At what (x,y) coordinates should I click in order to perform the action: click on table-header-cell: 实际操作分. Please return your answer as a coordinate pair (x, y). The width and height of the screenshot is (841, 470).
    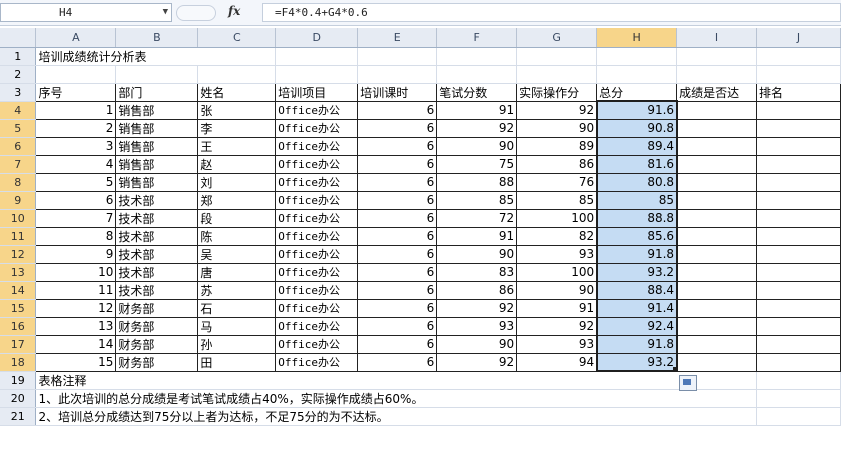
    Looking at the image, I should click on (557, 92).